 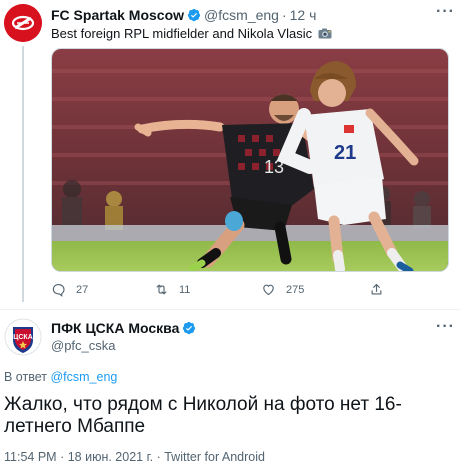 I want to click on tweet-source: Twitter for Android, so click(x=214, y=457).